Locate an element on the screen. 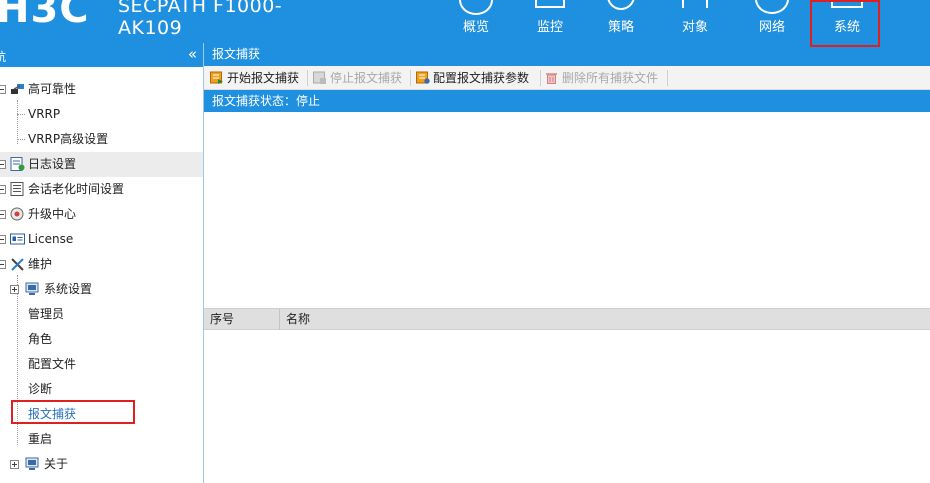 Image resolution: width=930 pixels, height=483 pixels. nav-object-label: 对象 is located at coordinates (694, 27).